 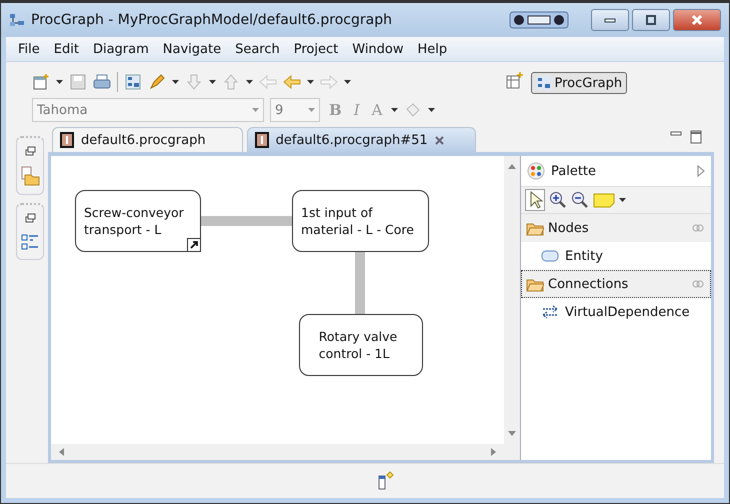 I want to click on expand-icon, so click(x=701, y=171).